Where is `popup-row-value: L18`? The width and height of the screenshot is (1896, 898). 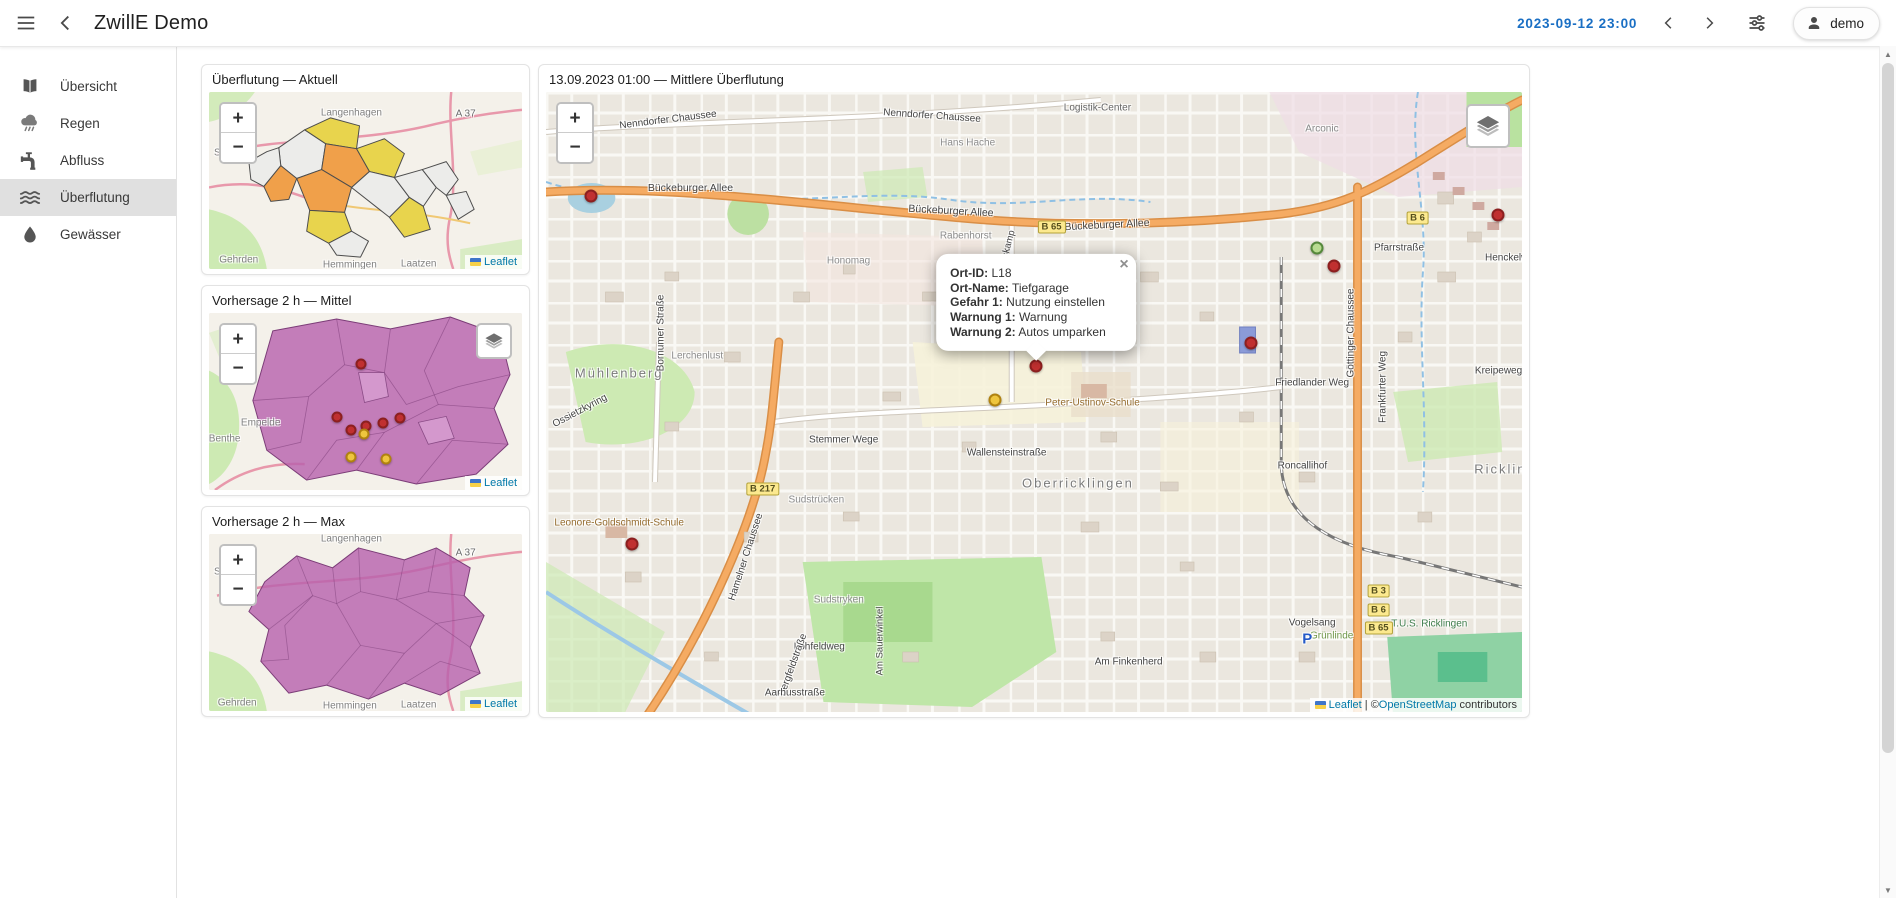
popup-row-value: L18 is located at coordinates (1001, 272).